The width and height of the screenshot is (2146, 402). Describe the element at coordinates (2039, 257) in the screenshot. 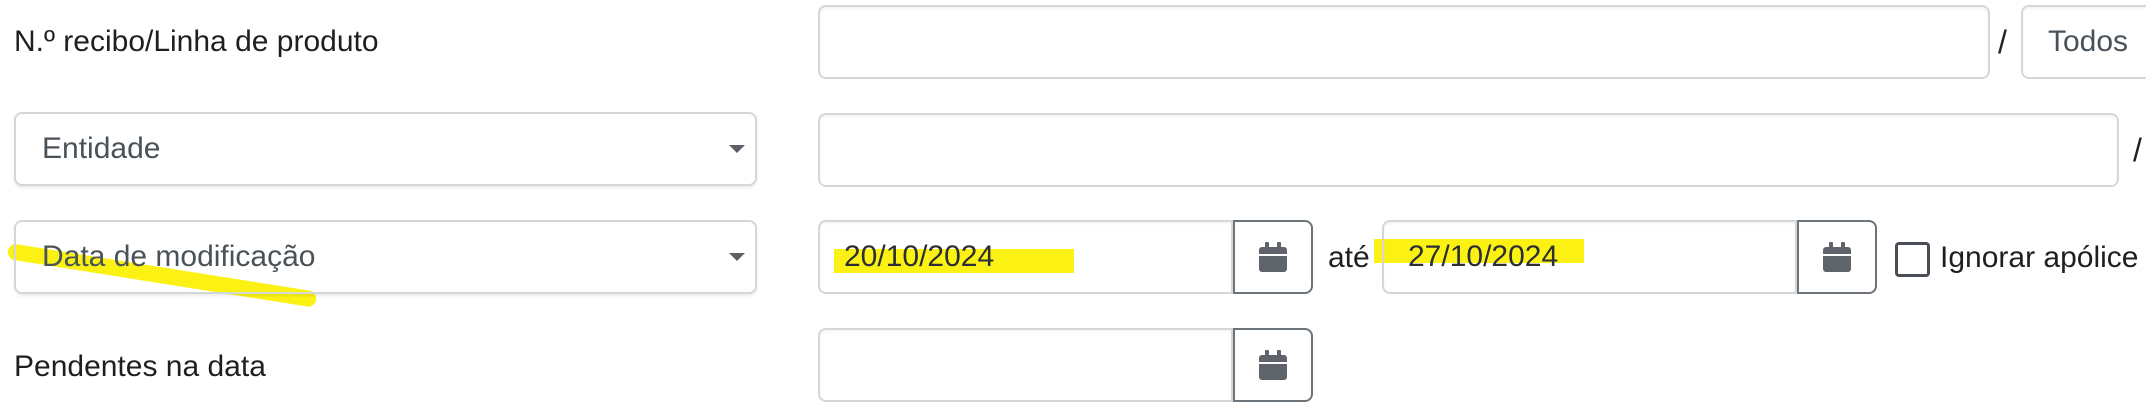

I see `ignore-policy-label: Ignorar apólice` at that location.